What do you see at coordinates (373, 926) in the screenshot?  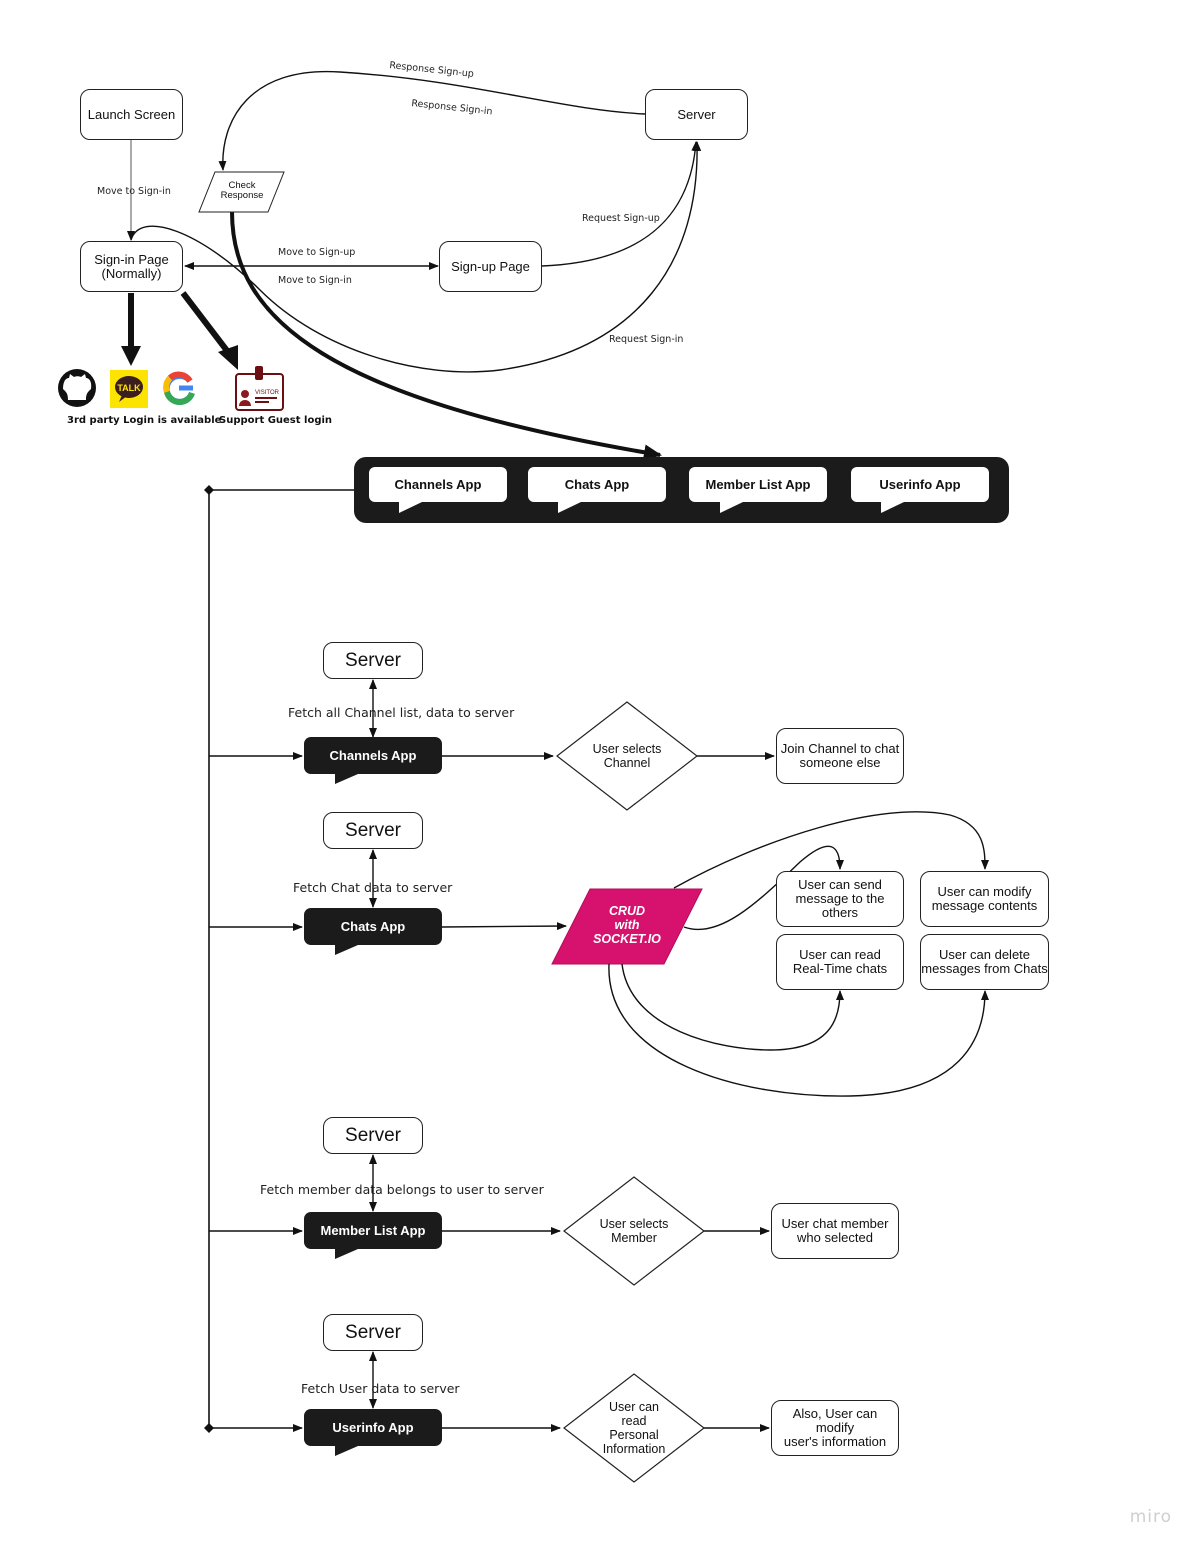 I see `chats-app-node: Chats App` at bounding box center [373, 926].